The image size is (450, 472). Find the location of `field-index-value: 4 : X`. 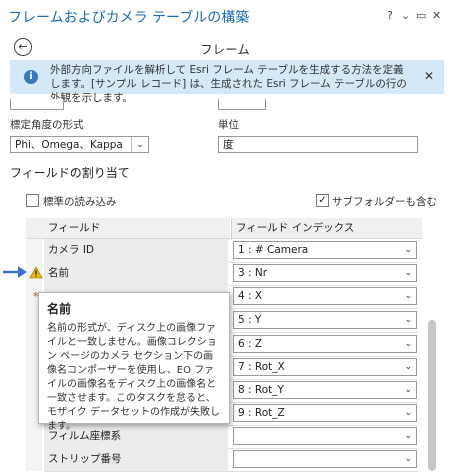

field-index-value: 4 : X is located at coordinates (250, 296).